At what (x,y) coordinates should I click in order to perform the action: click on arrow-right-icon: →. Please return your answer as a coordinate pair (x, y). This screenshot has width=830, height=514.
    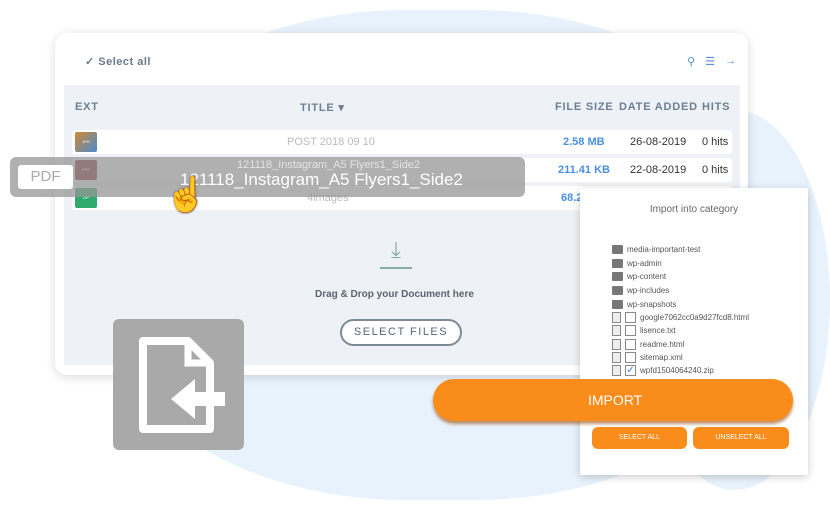
    Looking at the image, I should click on (730, 61).